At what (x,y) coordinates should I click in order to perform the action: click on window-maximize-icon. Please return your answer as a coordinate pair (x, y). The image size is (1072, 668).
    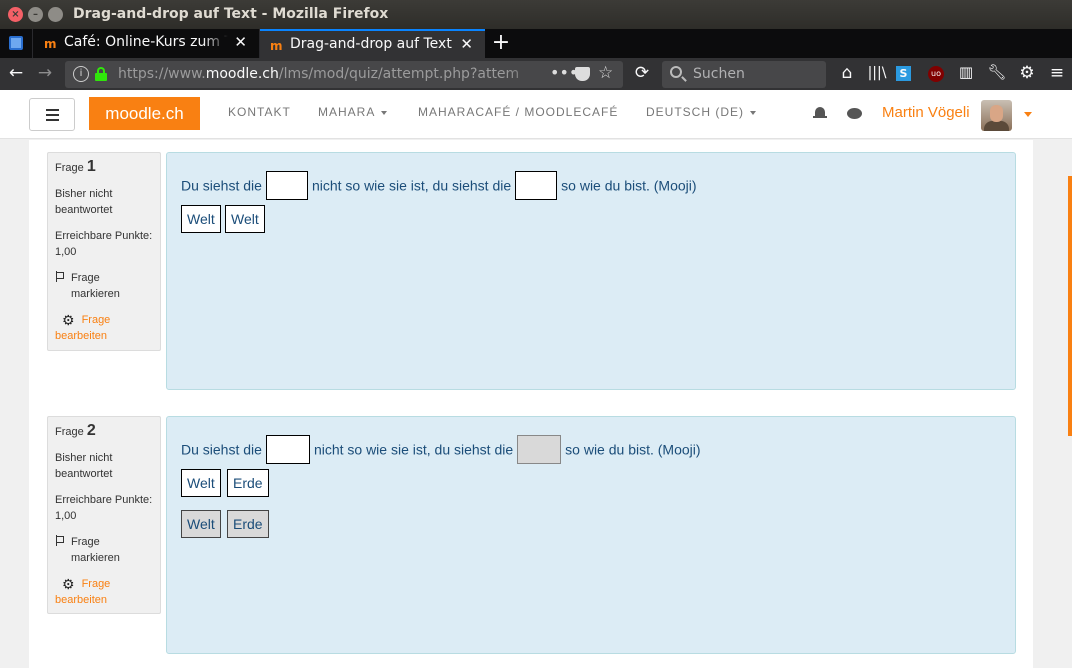
    Looking at the image, I should click on (55, 14).